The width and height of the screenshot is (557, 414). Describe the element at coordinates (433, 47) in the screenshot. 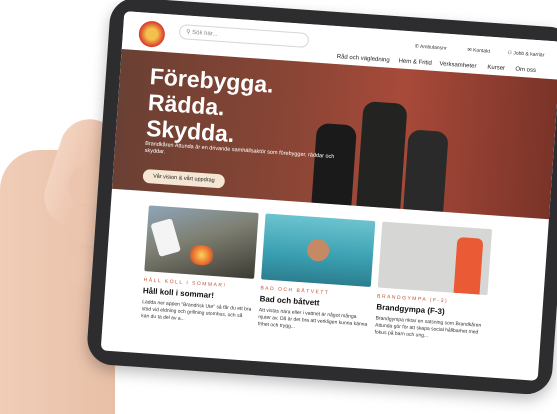

I see `utility-link-label: Ambulansnr` at that location.